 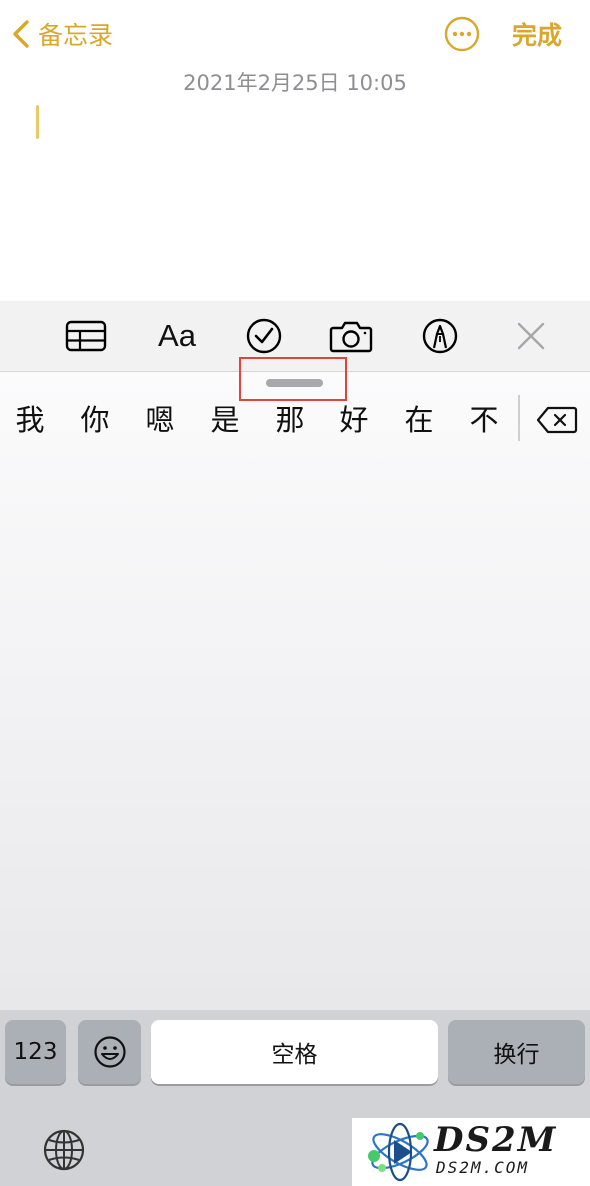 I want to click on back-button: 备忘录, so click(x=61, y=34).